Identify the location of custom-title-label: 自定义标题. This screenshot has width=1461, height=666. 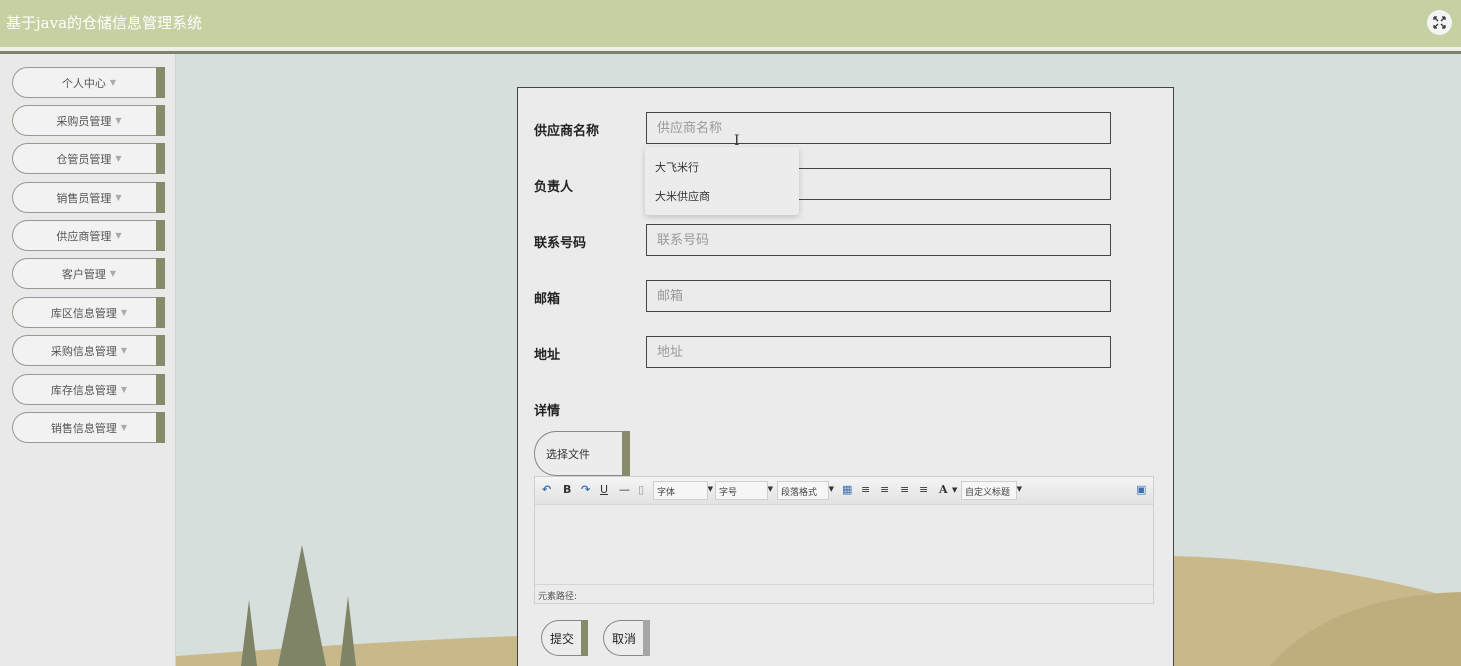
(988, 493).